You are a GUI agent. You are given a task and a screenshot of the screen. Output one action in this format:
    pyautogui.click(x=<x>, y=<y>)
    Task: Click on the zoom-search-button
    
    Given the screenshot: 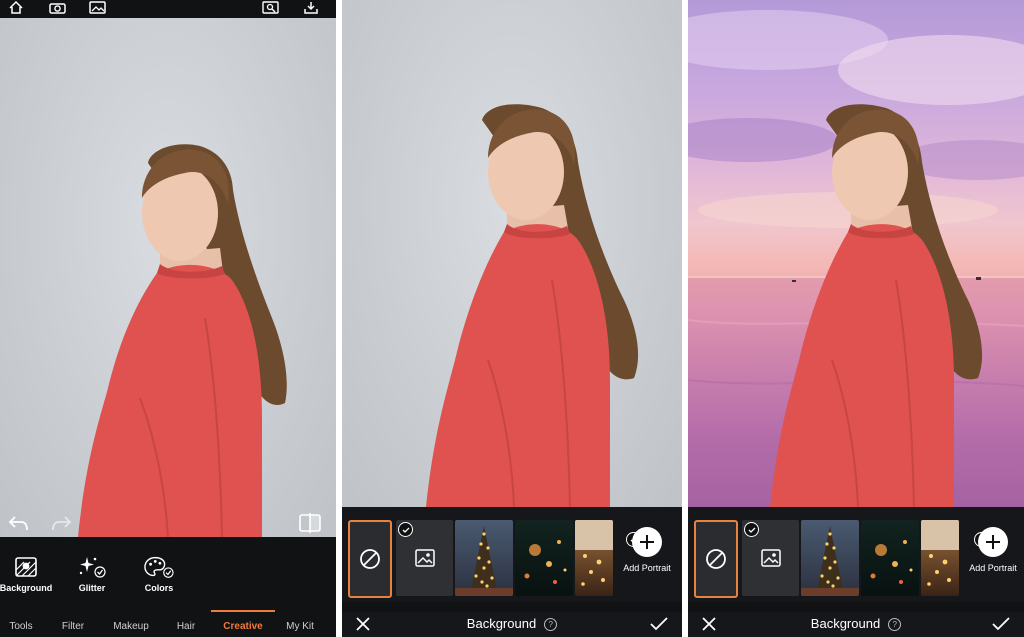 What is the action you would take?
    pyautogui.click(x=270, y=7)
    